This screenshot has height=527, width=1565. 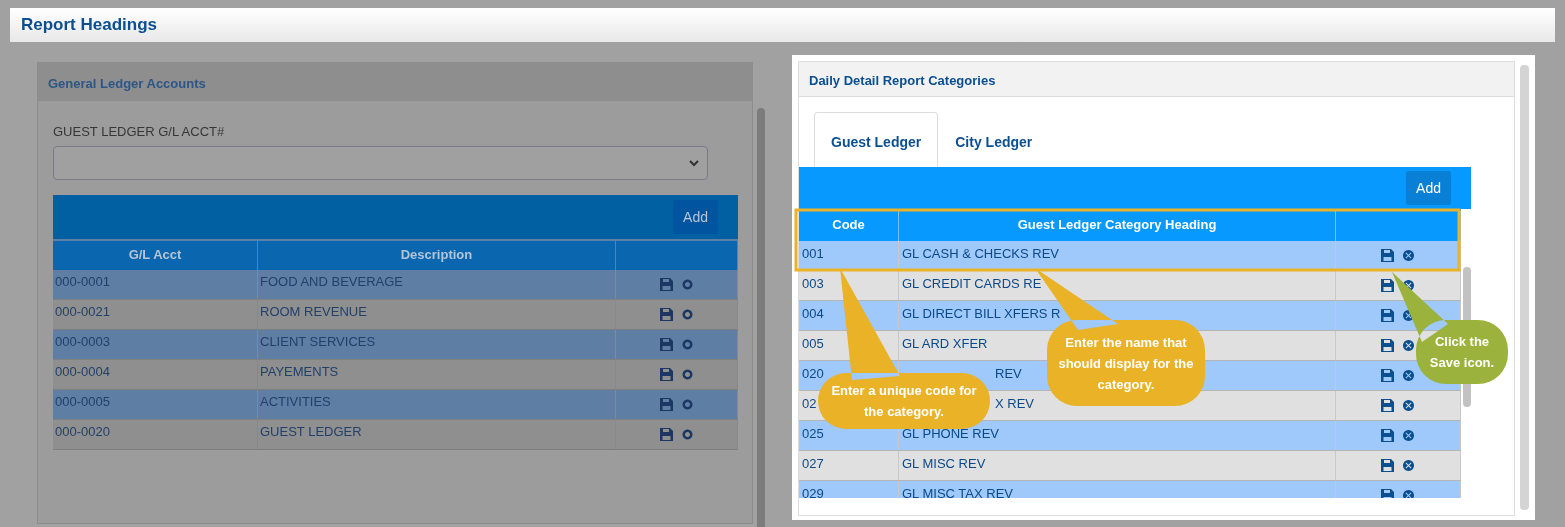 I want to click on tab: Guest Ledger, so click(x=876, y=139).